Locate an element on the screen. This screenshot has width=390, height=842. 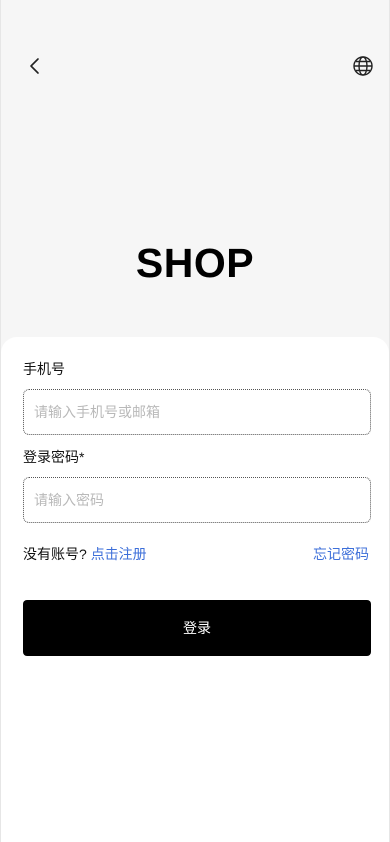
chevron-left-icon is located at coordinates (34, 66).